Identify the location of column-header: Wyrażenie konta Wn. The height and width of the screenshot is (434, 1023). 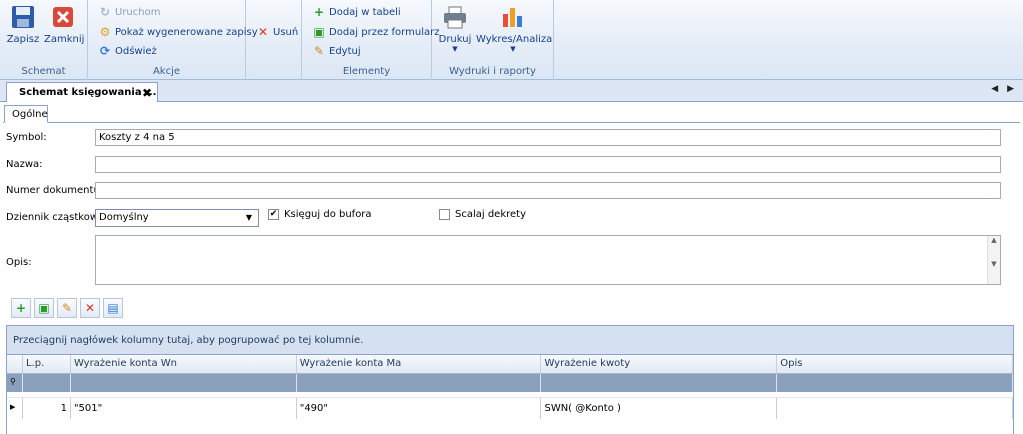
(184, 364).